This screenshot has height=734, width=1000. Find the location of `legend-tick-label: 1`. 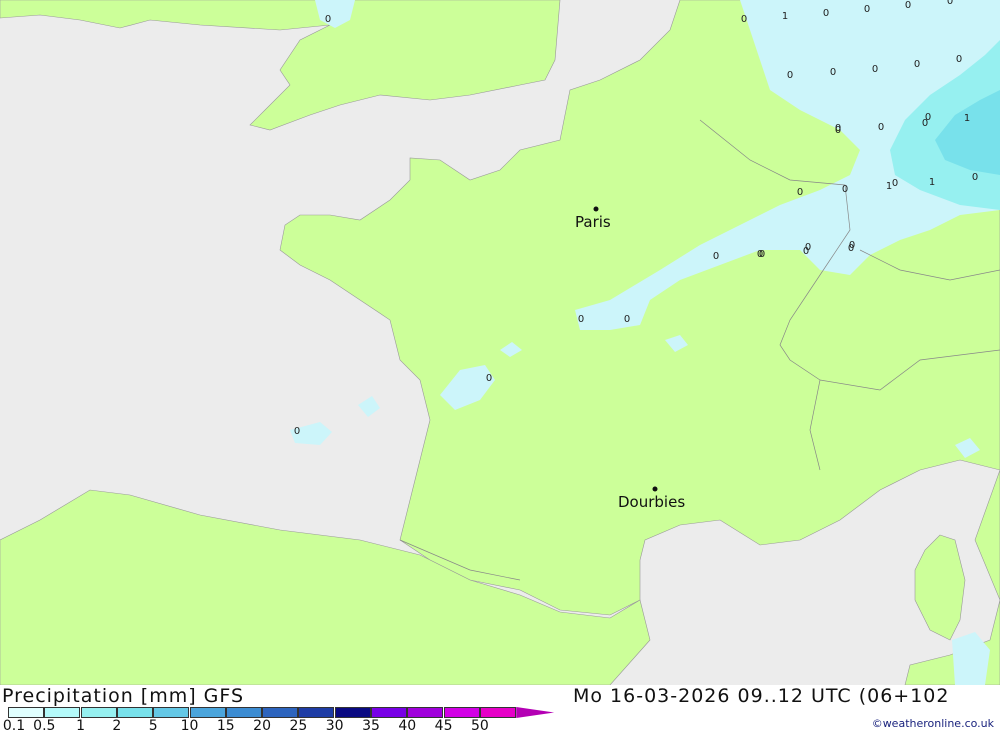

legend-tick-label: 1 is located at coordinates (81, 726).